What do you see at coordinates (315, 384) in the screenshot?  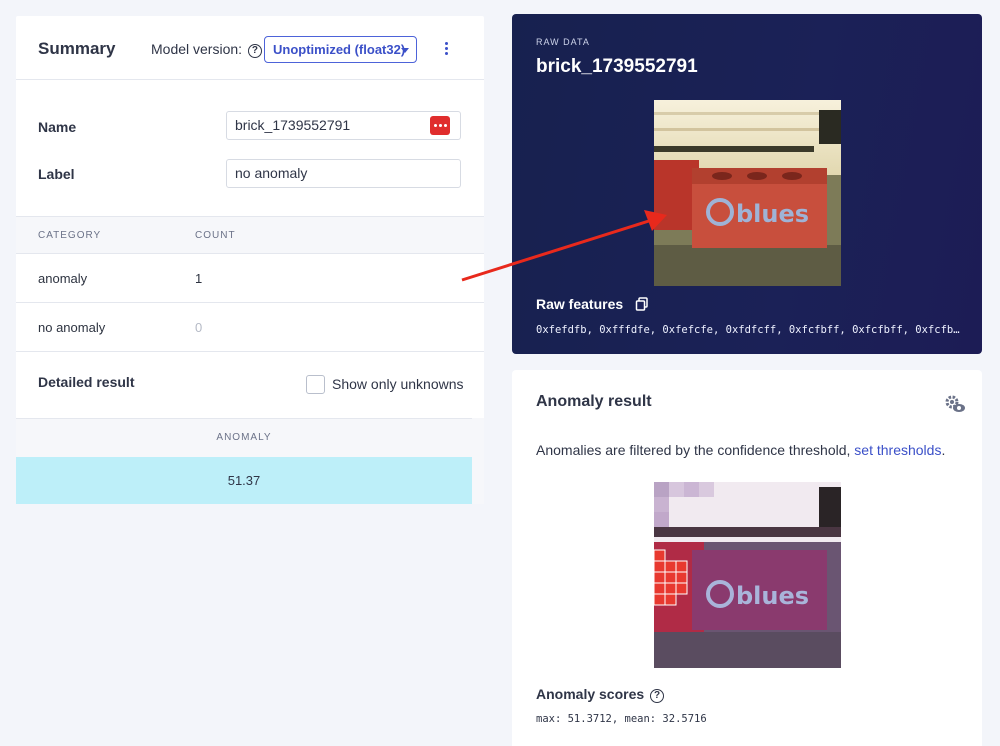 I see `show-unknowns-checkbox` at bounding box center [315, 384].